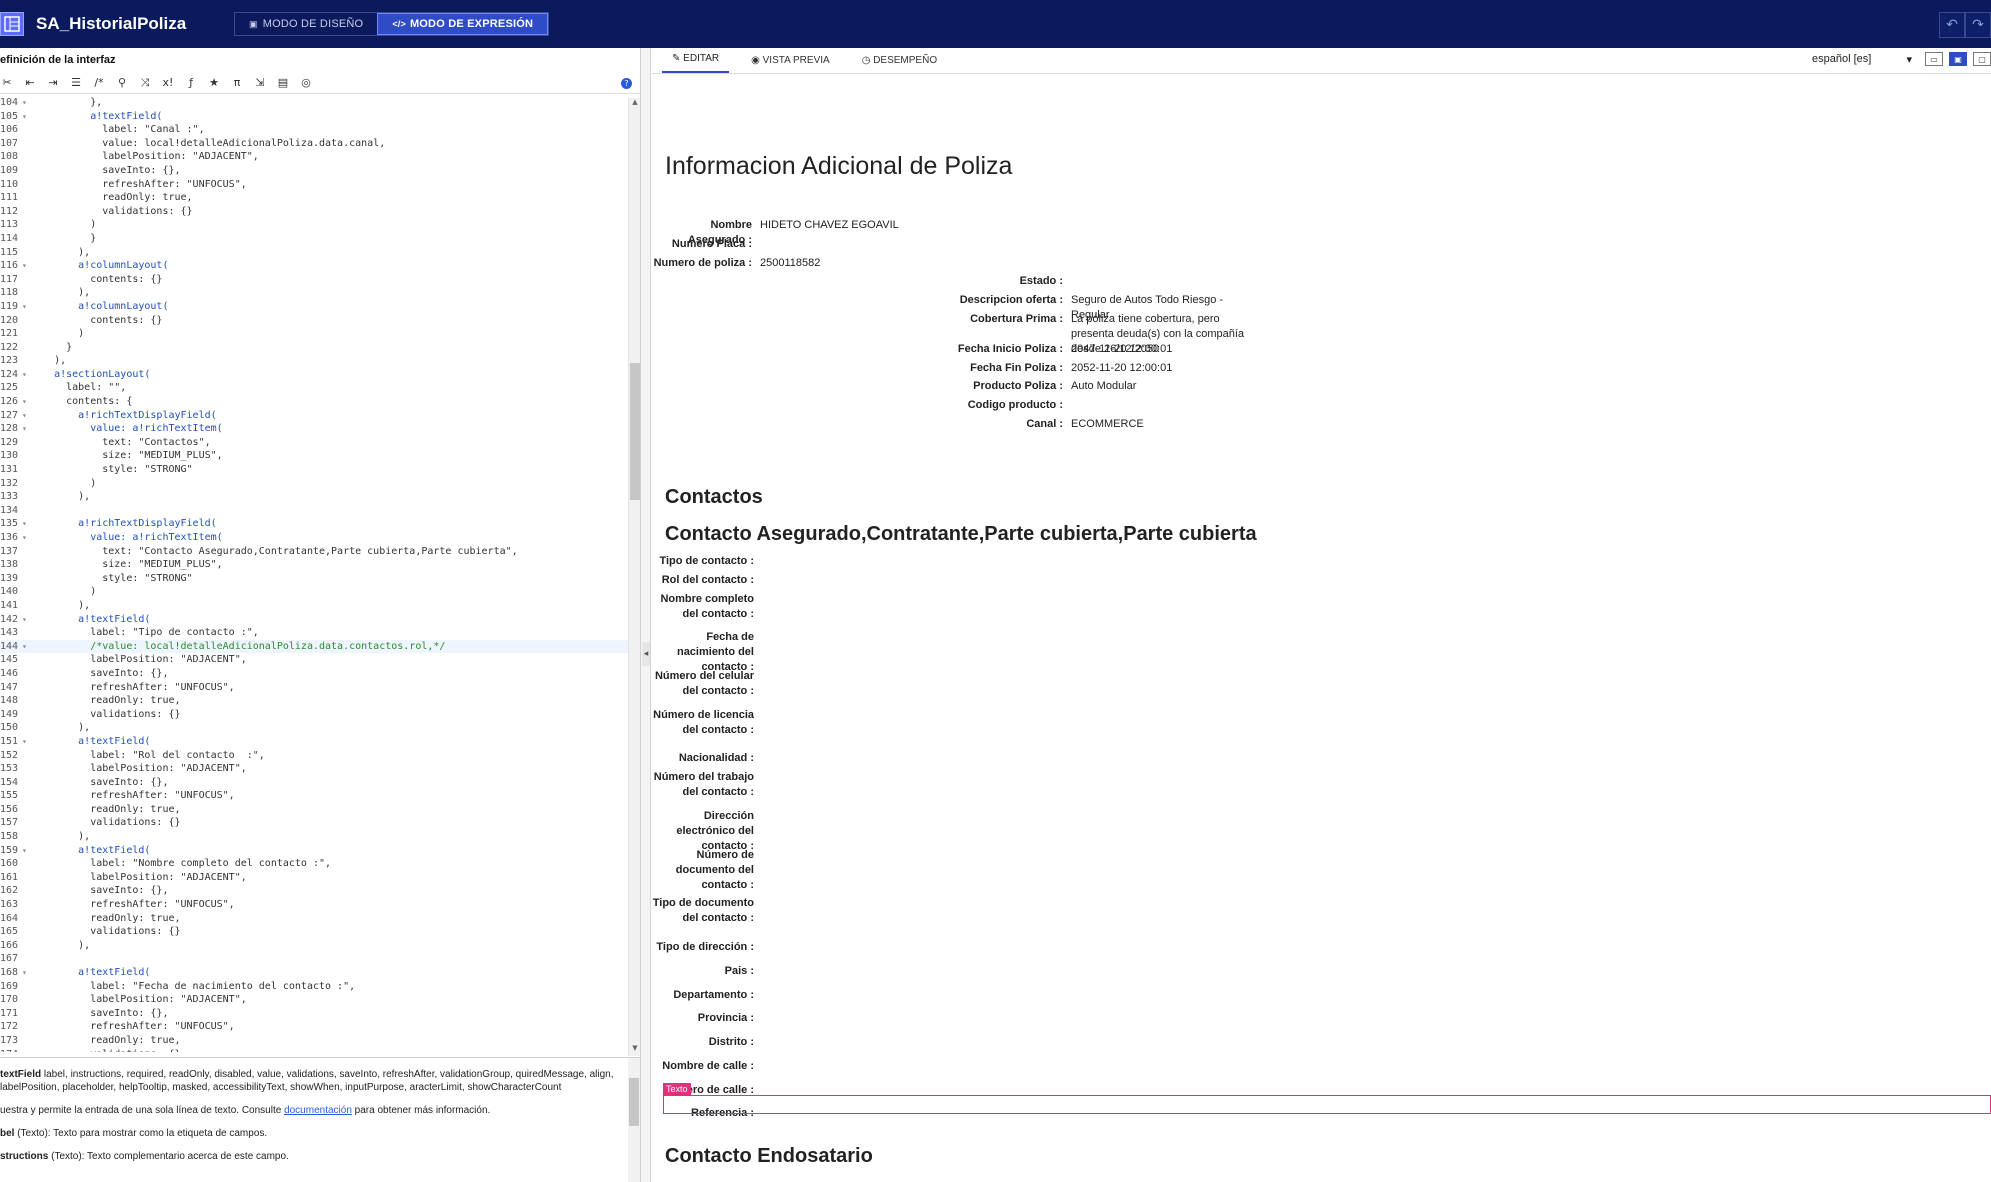 This screenshot has height=1182, width=1991. Describe the element at coordinates (1952, 25) in the screenshot. I see `undo-button: ↶` at that location.